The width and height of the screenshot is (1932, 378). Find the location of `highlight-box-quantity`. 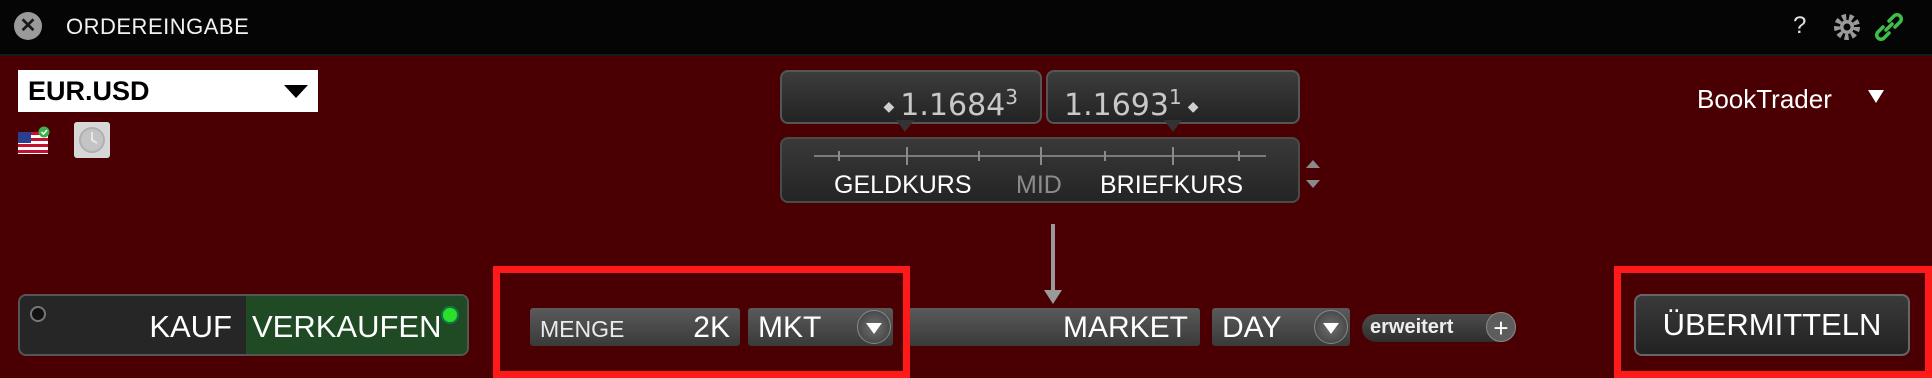

highlight-box-quantity is located at coordinates (701, 322).